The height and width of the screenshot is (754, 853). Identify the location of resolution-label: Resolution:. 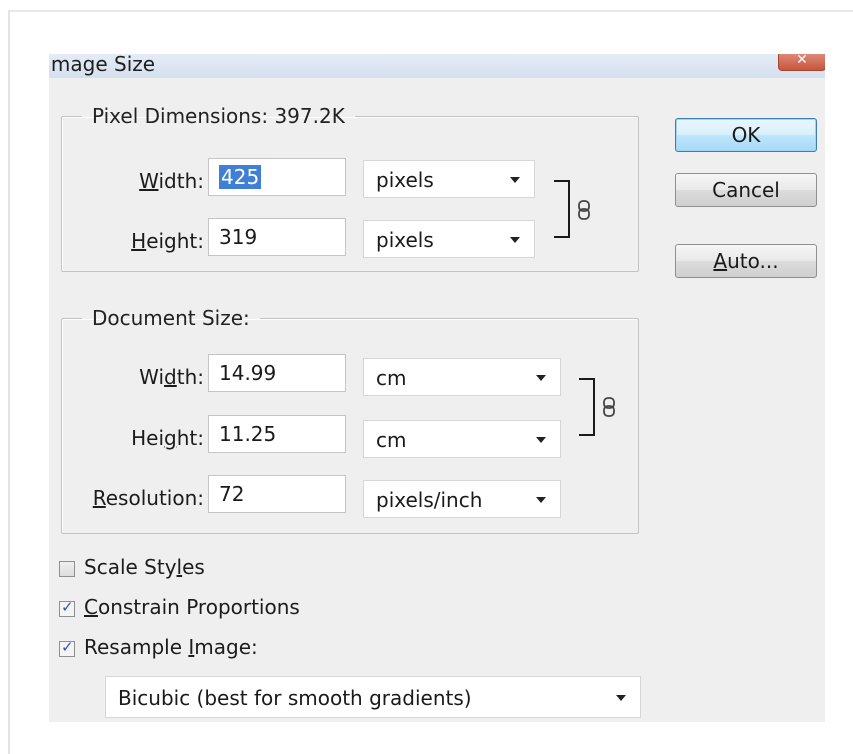
(148, 498).